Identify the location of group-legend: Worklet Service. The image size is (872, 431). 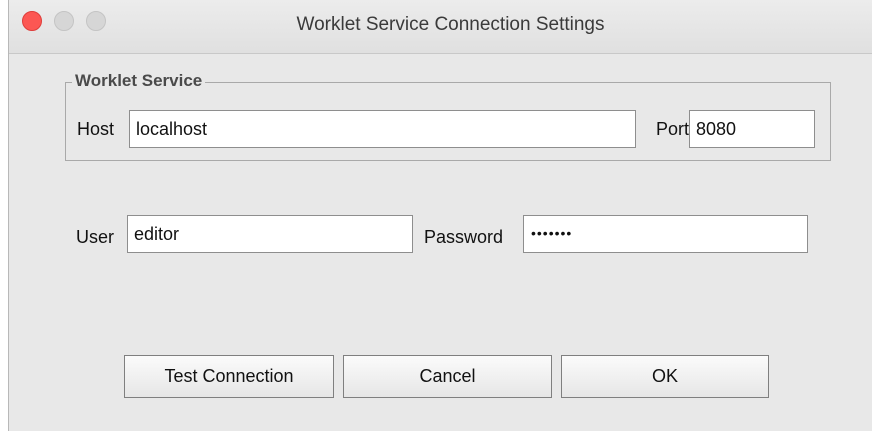
(139, 81).